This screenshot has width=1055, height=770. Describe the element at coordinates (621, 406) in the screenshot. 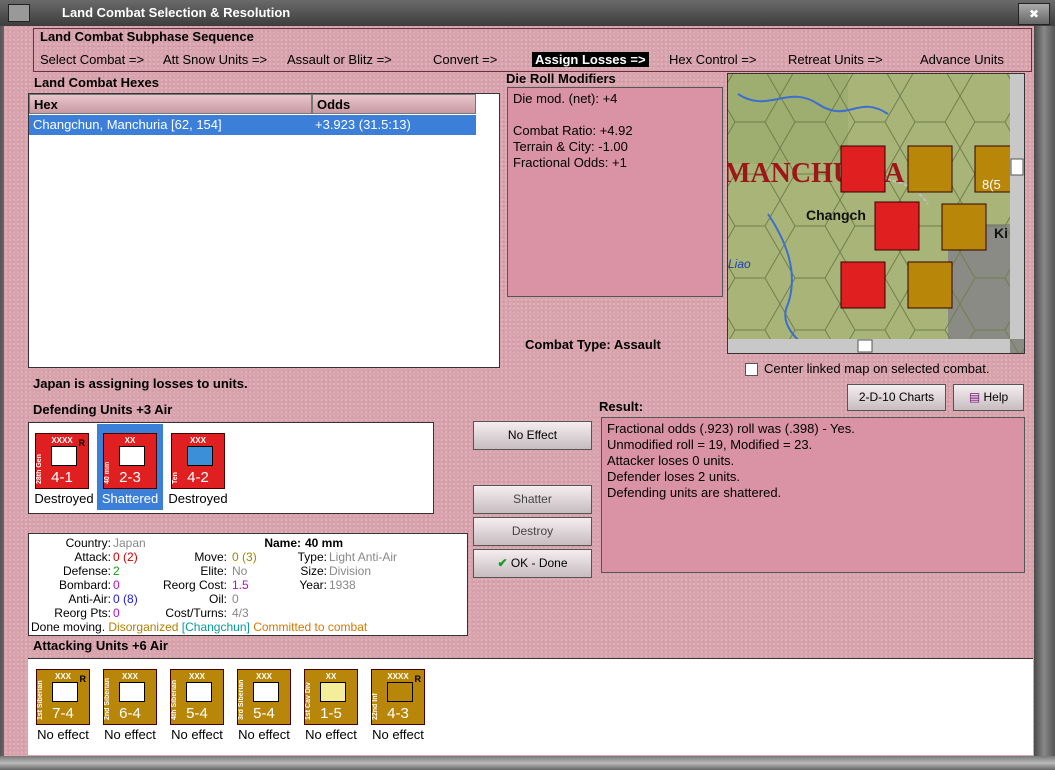

I see `result-title: Result:` at that location.